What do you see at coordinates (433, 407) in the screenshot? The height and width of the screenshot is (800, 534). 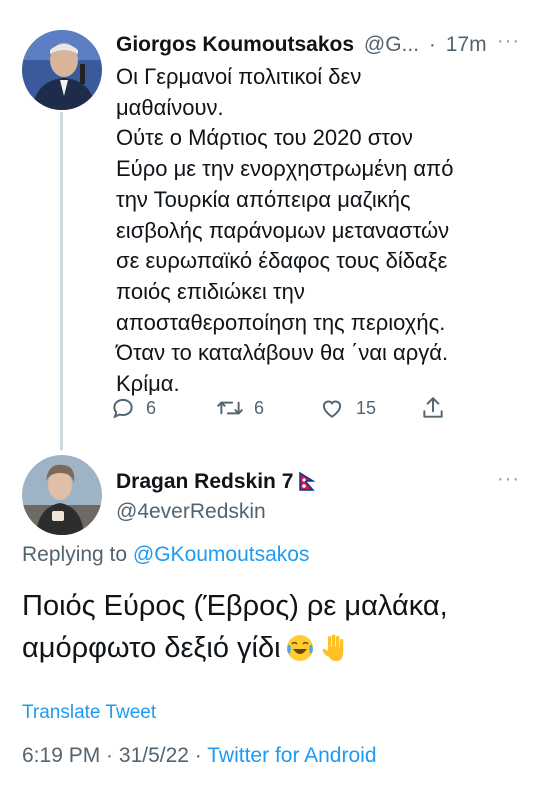 I see `share-icon` at bounding box center [433, 407].